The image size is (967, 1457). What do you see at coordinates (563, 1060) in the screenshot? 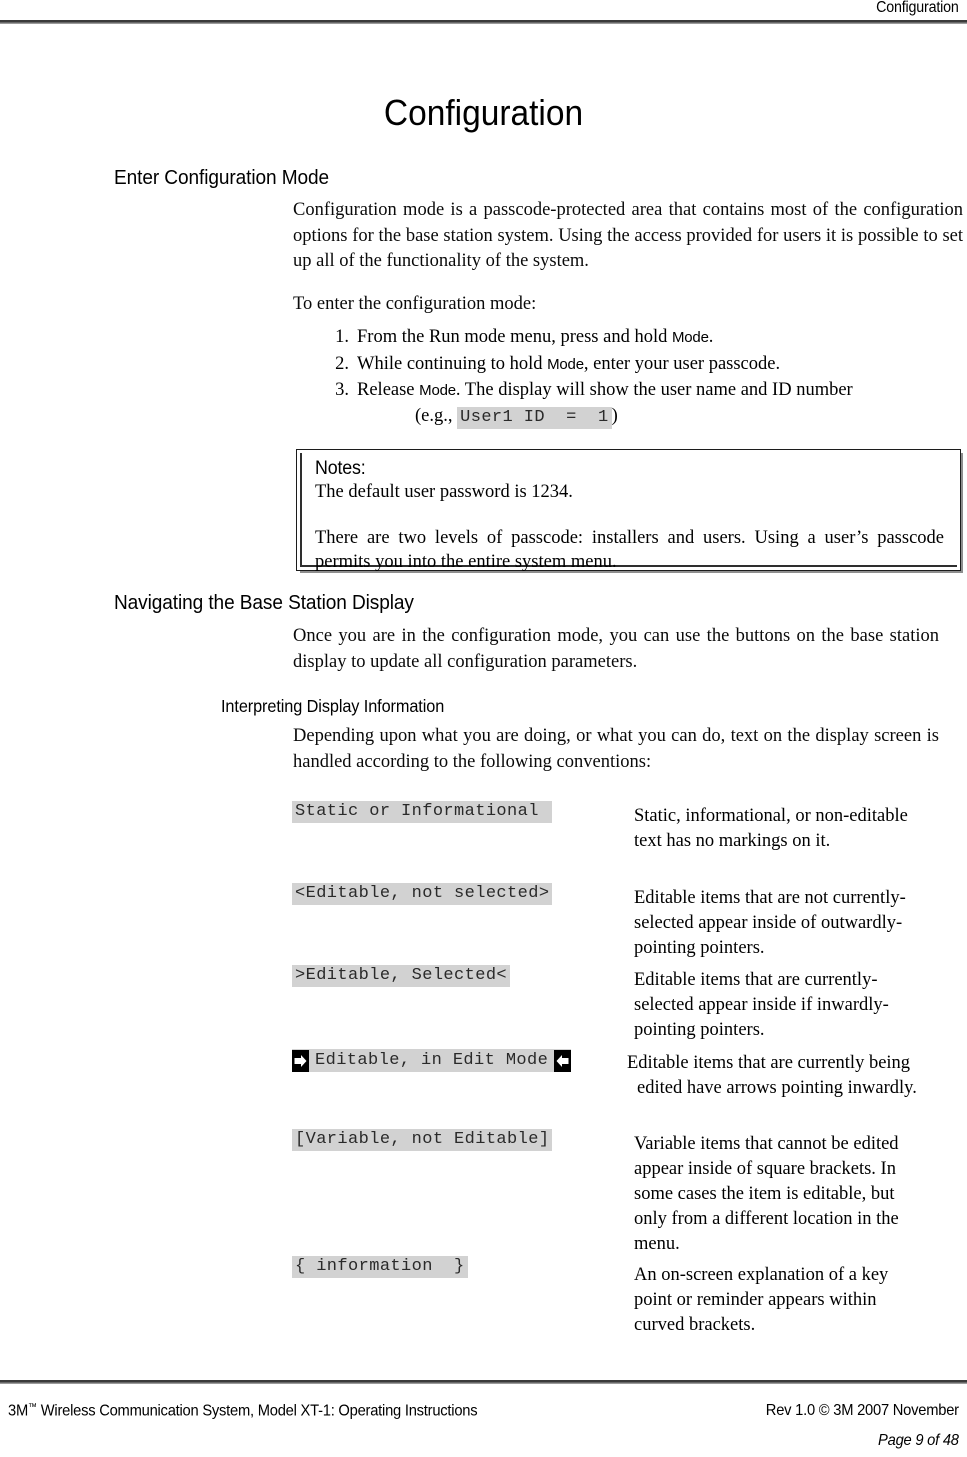
I see `arrow-left-inward-icon` at bounding box center [563, 1060].